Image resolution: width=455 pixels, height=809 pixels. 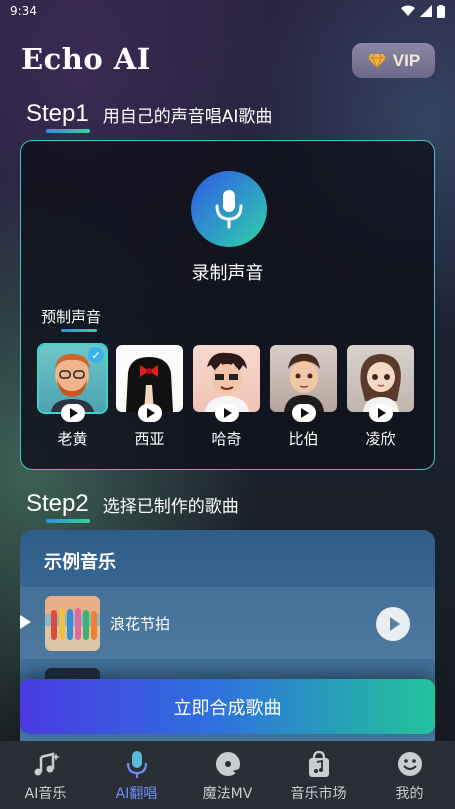 What do you see at coordinates (380, 439) in the screenshot?
I see `voice-name: 凌欣` at bounding box center [380, 439].